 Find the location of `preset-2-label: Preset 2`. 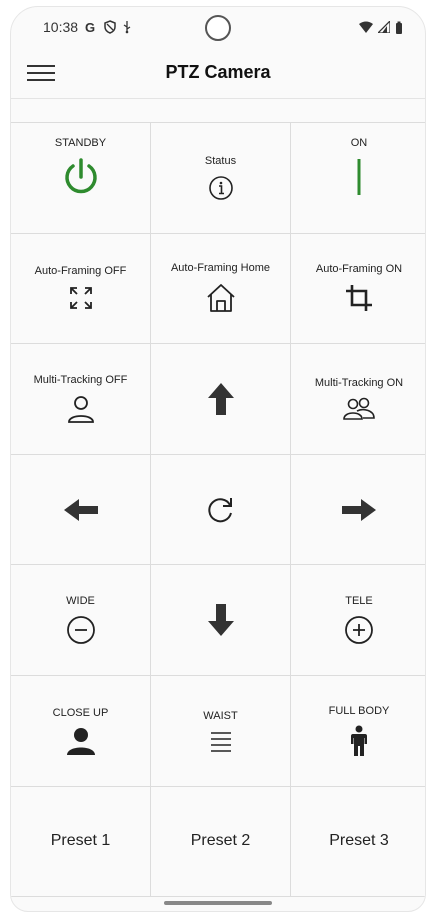

preset-2-label: Preset 2 is located at coordinates (220, 841).